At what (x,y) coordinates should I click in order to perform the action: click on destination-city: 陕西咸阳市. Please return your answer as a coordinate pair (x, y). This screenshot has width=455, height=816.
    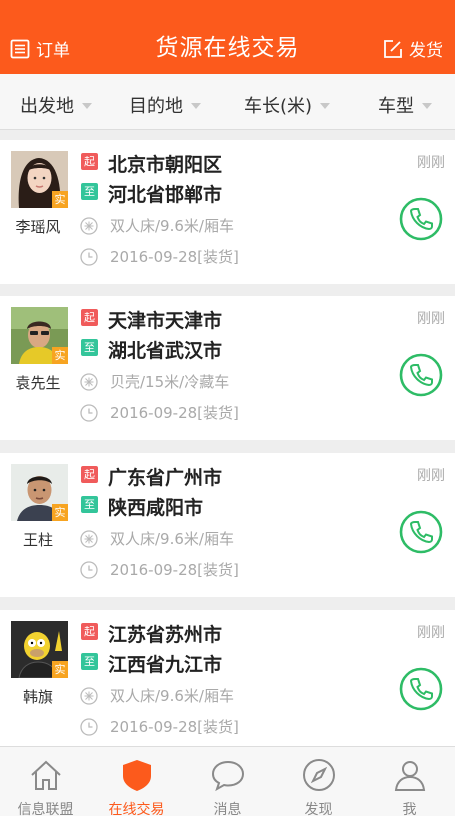
    Looking at the image, I should click on (156, 508).